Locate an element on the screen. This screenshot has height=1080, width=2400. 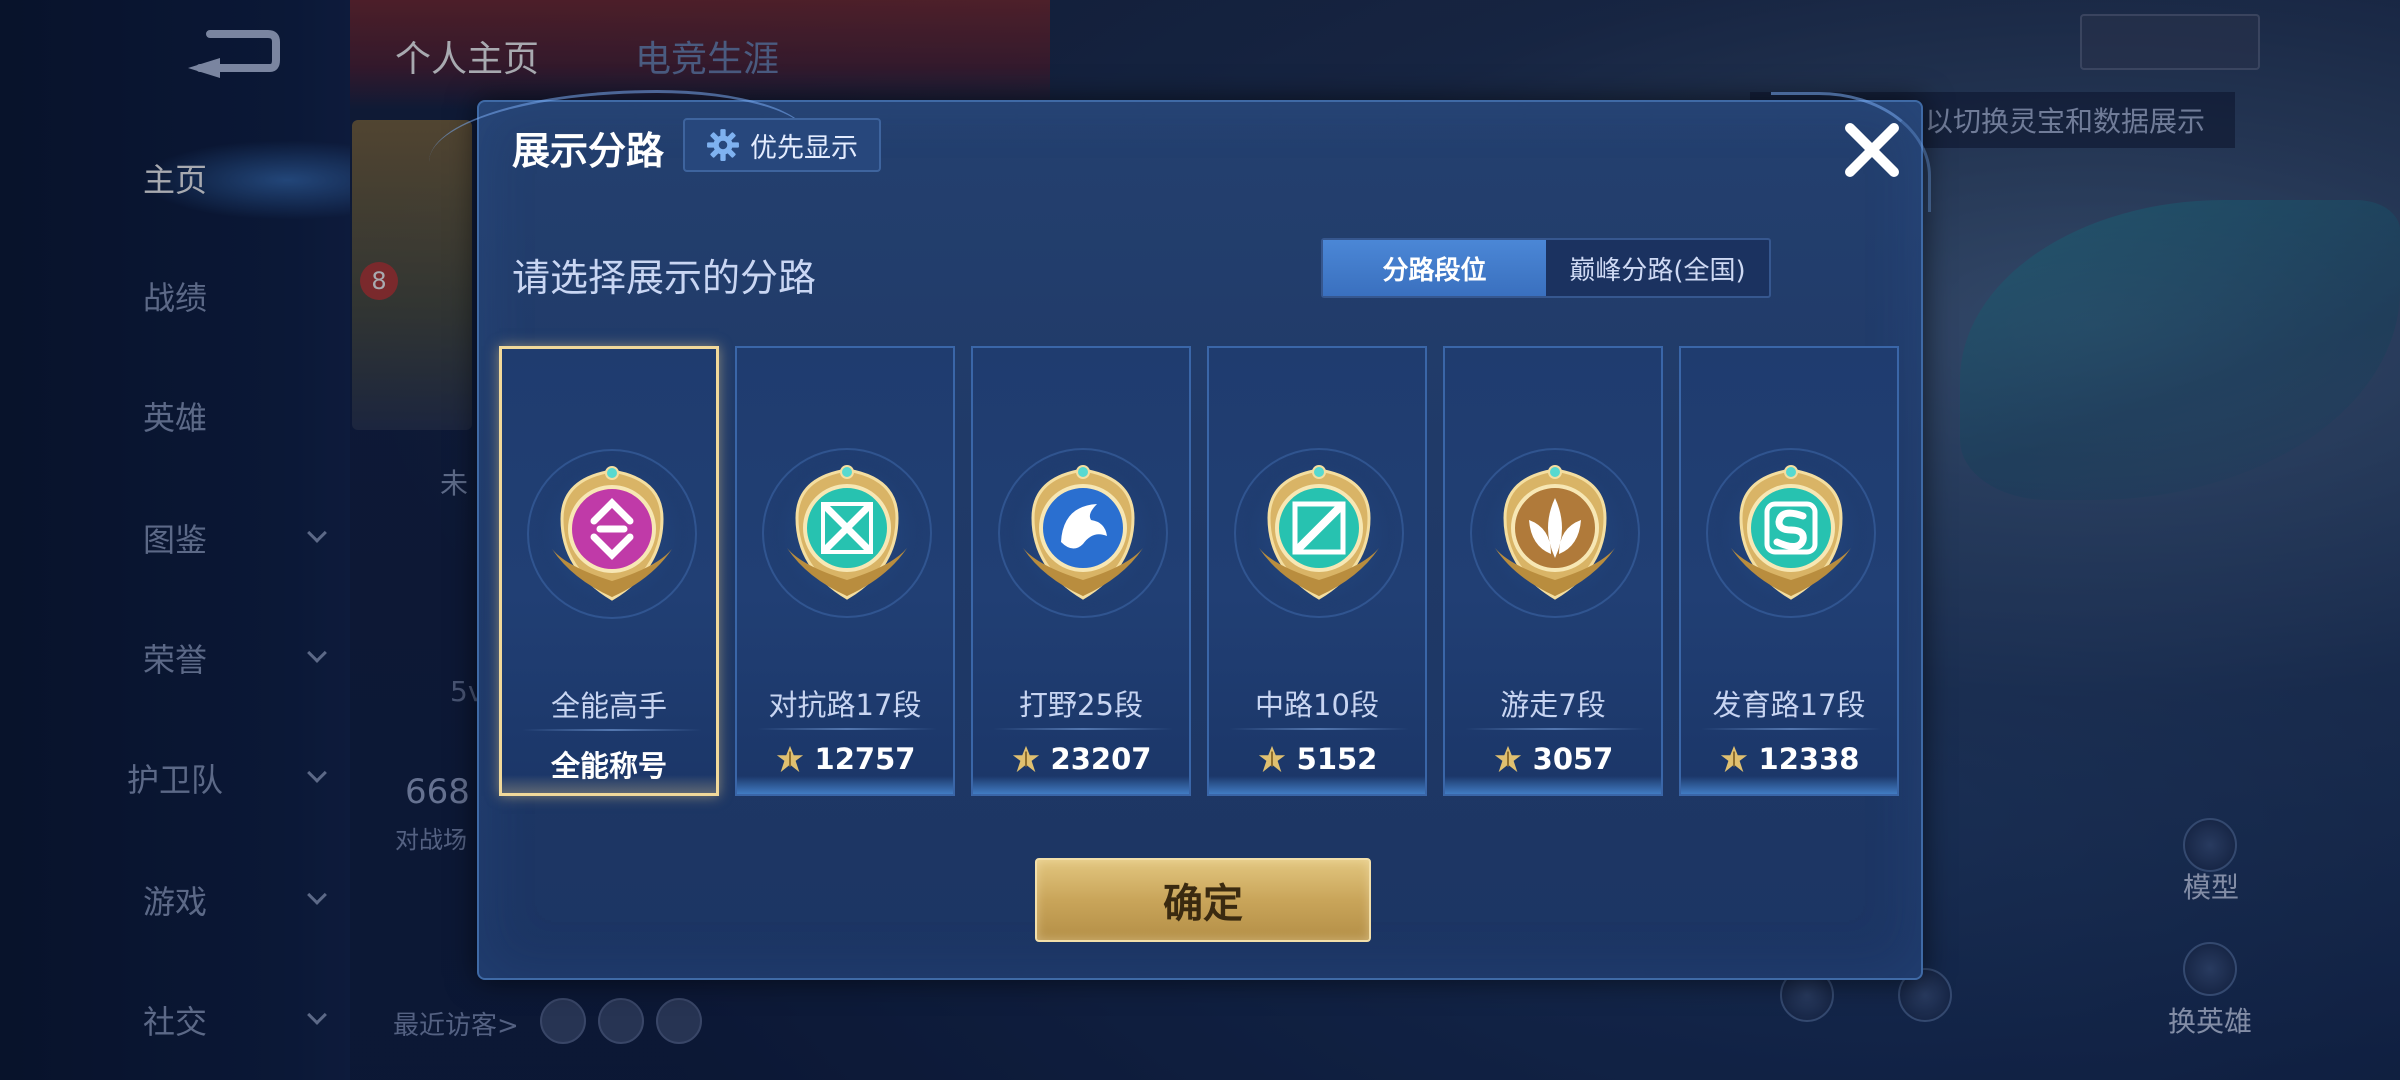
lane-value-text: 12757 is located at coordinates (865, 759).